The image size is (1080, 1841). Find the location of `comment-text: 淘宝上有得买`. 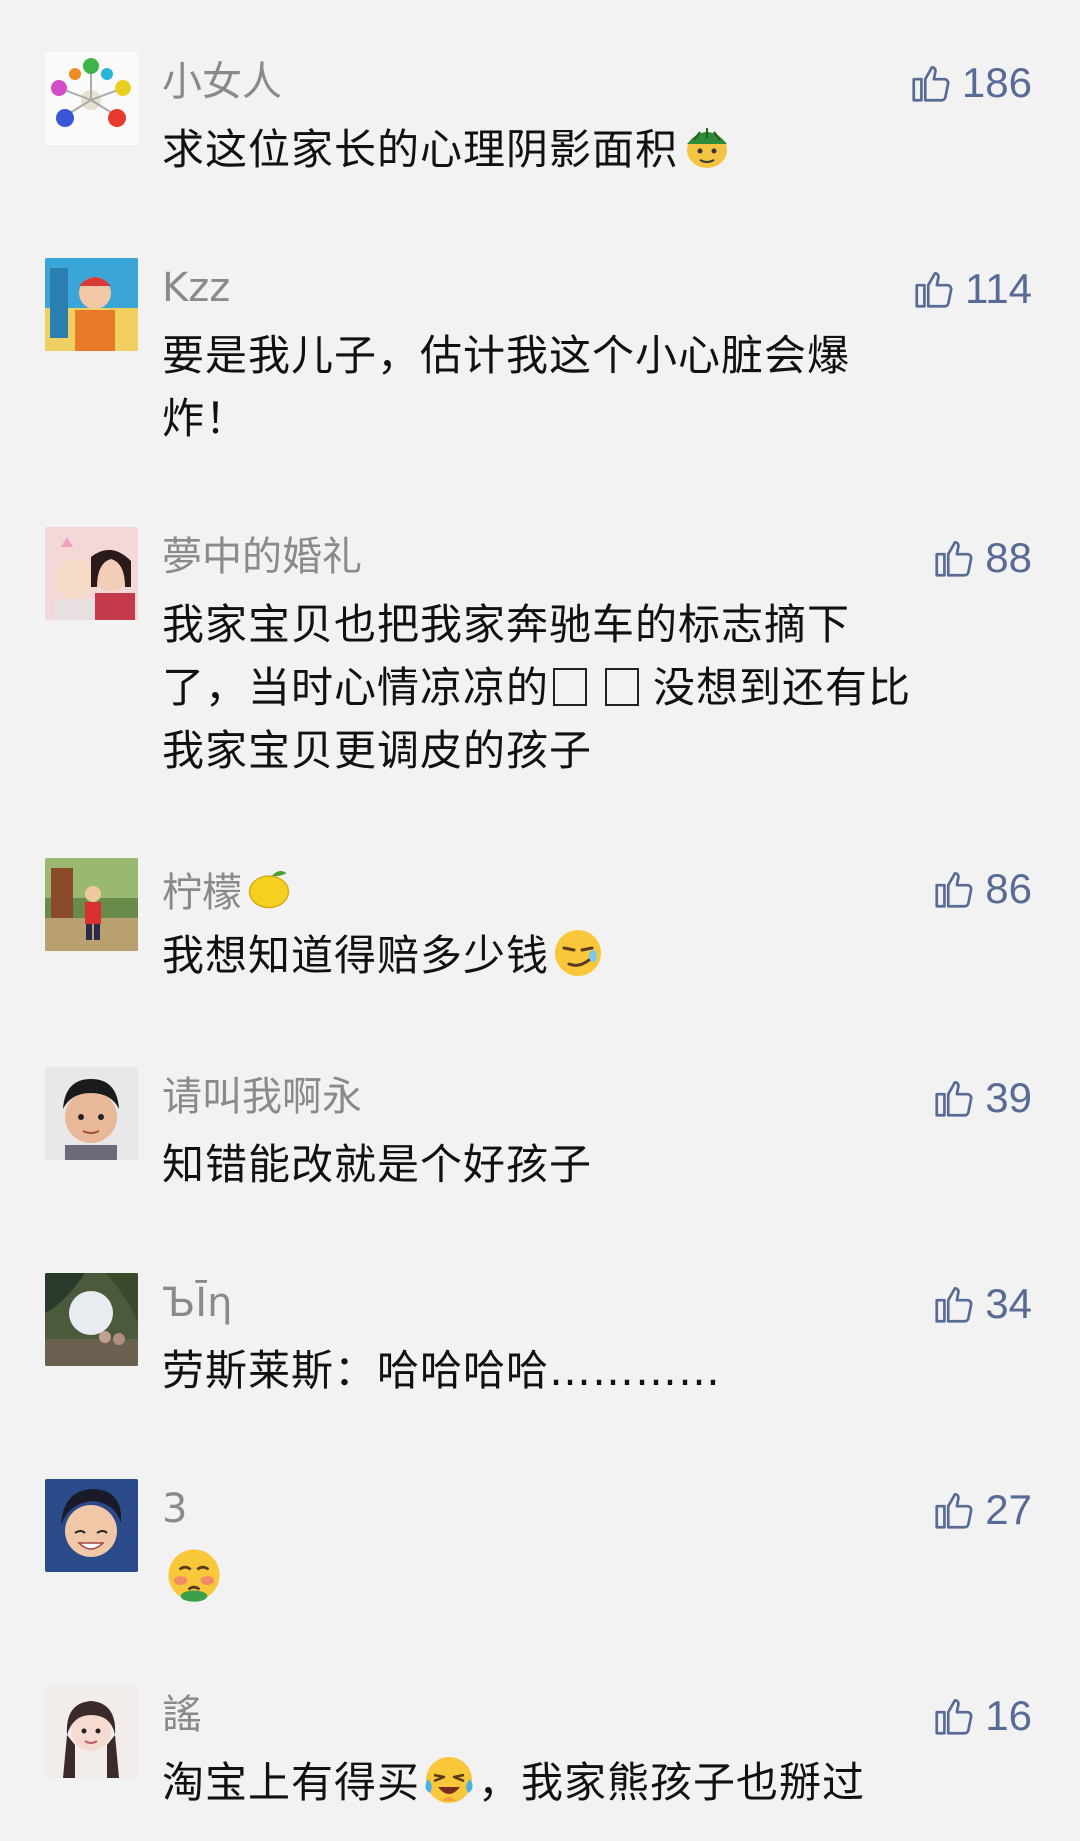

comment-text: 淘宝上有得买 is located at coordinates (291, 1782).